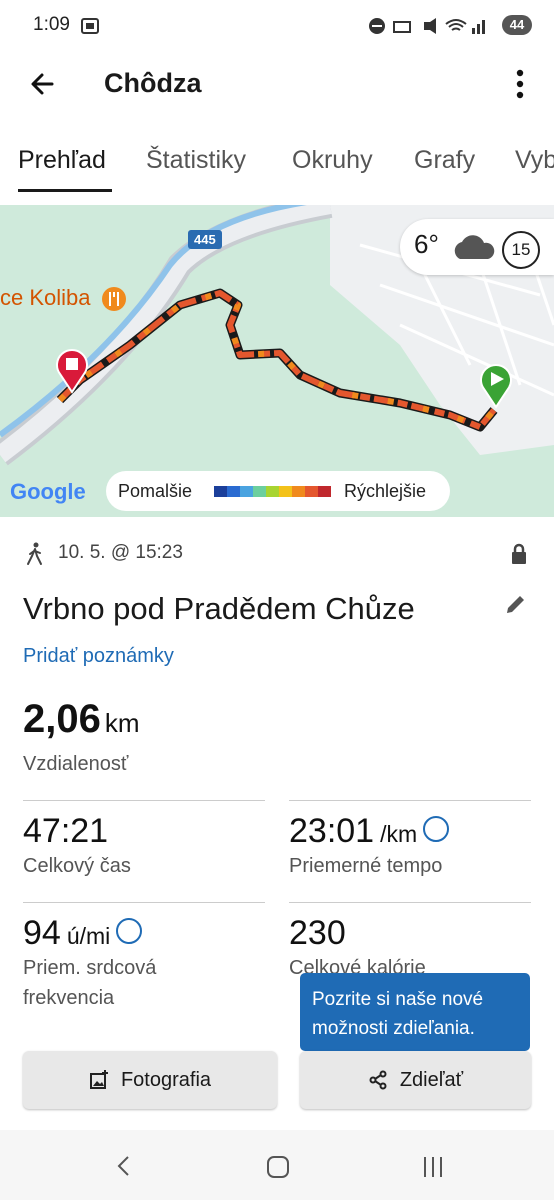 The image size is (554, 1200). Describe the element at coordinates (155, 491) in the screenshot. I see `legend-slow-label: Pomalšie` at that location.